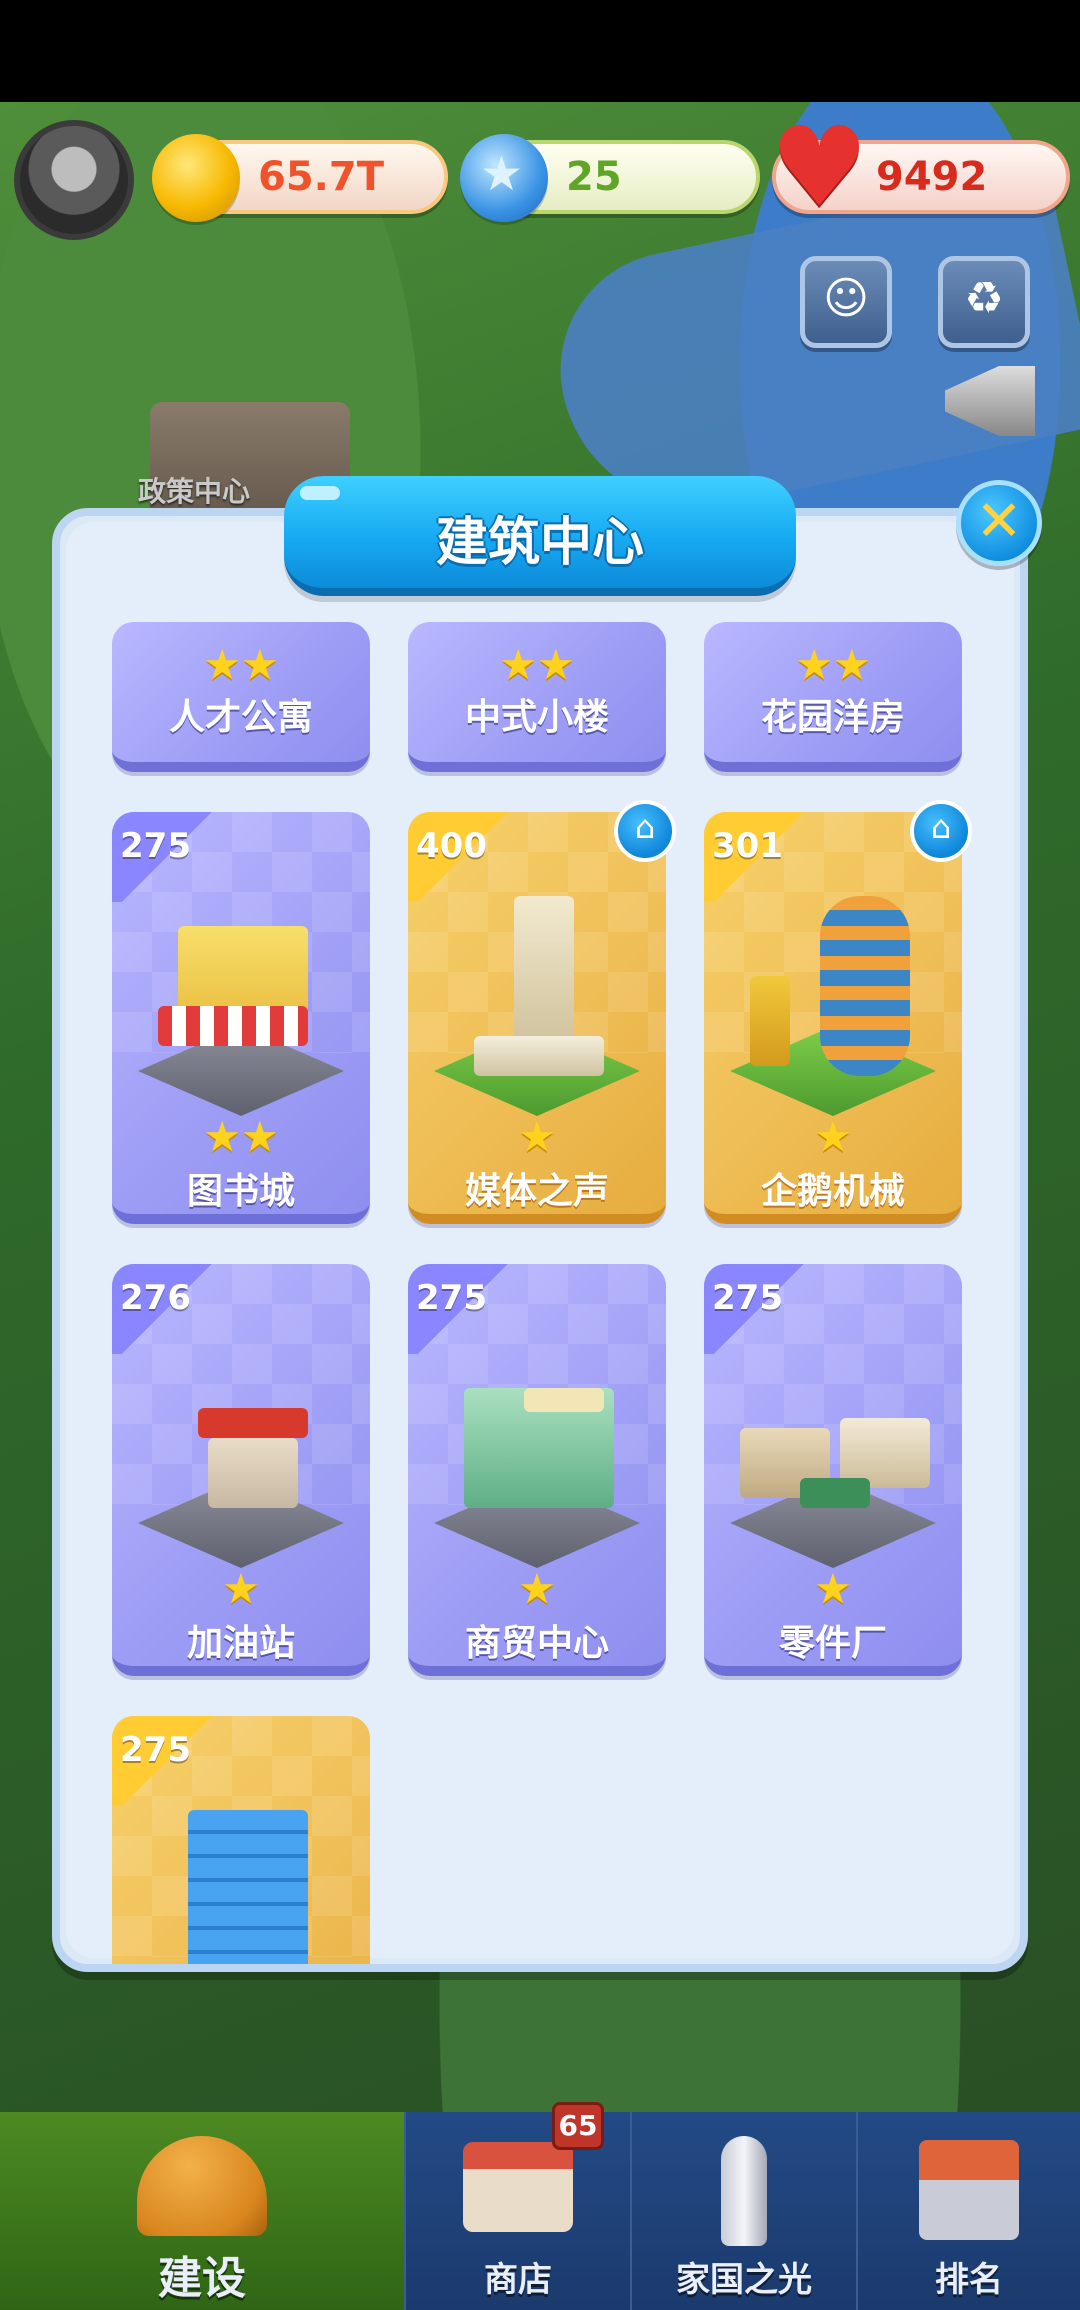 This screenshot has width=1080, height=2310. I want to click on tab-homeland-light-label: 家国之光, so click(744, 2280).